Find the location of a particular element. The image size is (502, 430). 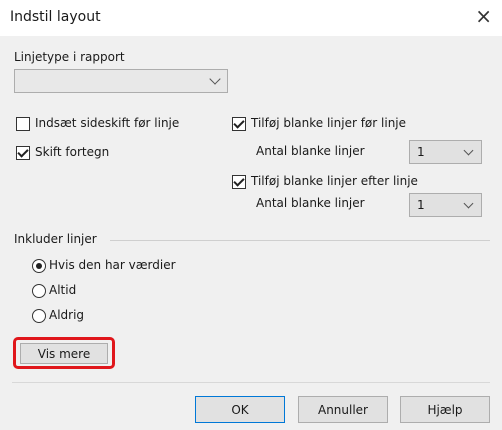

vis-mere-button: Vis mere is located at coordinates (64, 353).